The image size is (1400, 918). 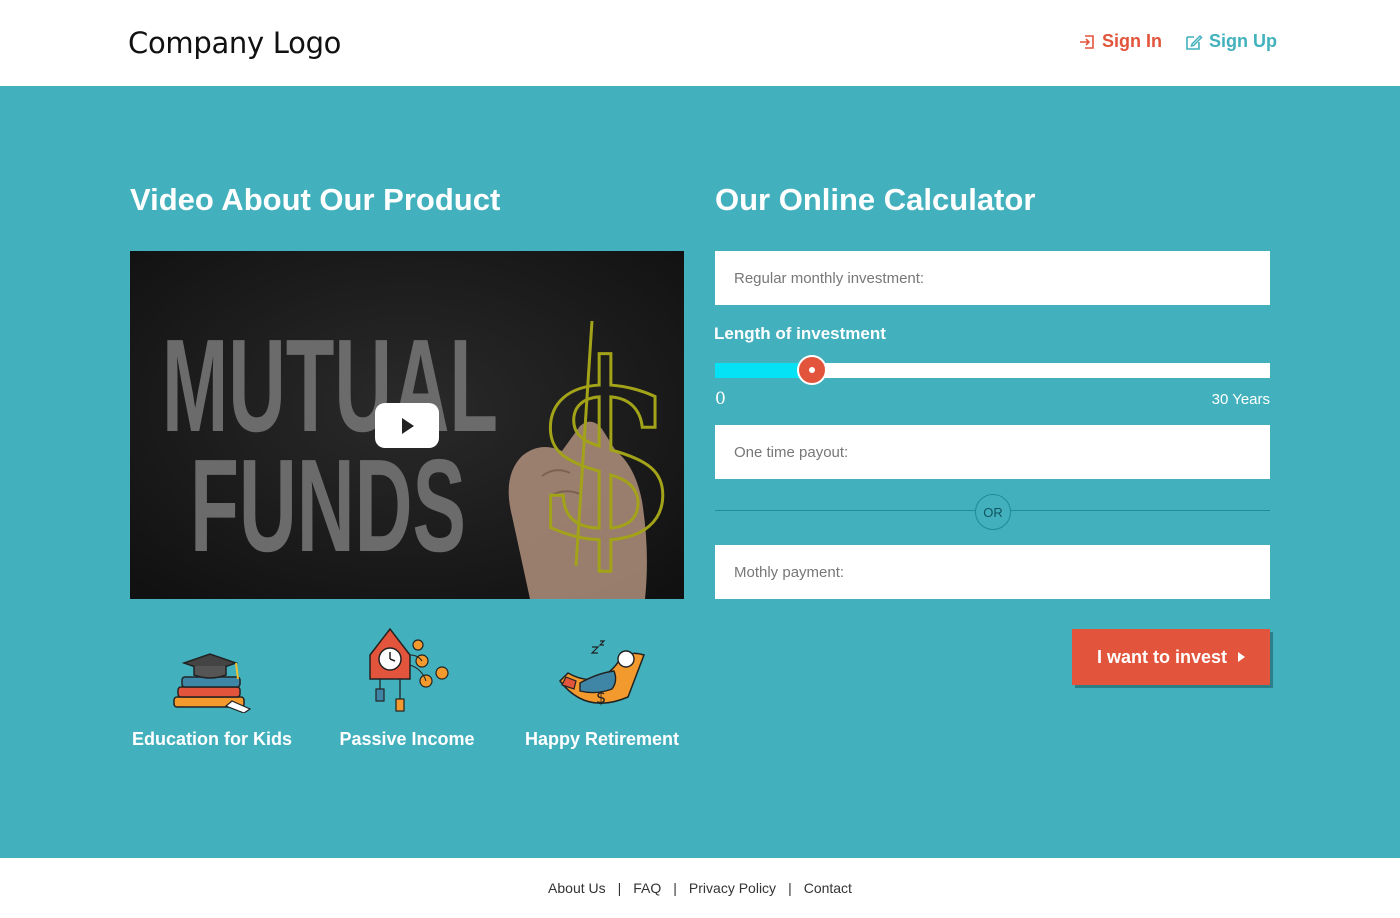 What do you see at coordinates (1087, 41) in the screenshot?
I see `sign-in-icon` at bounding box center [1087, 41].